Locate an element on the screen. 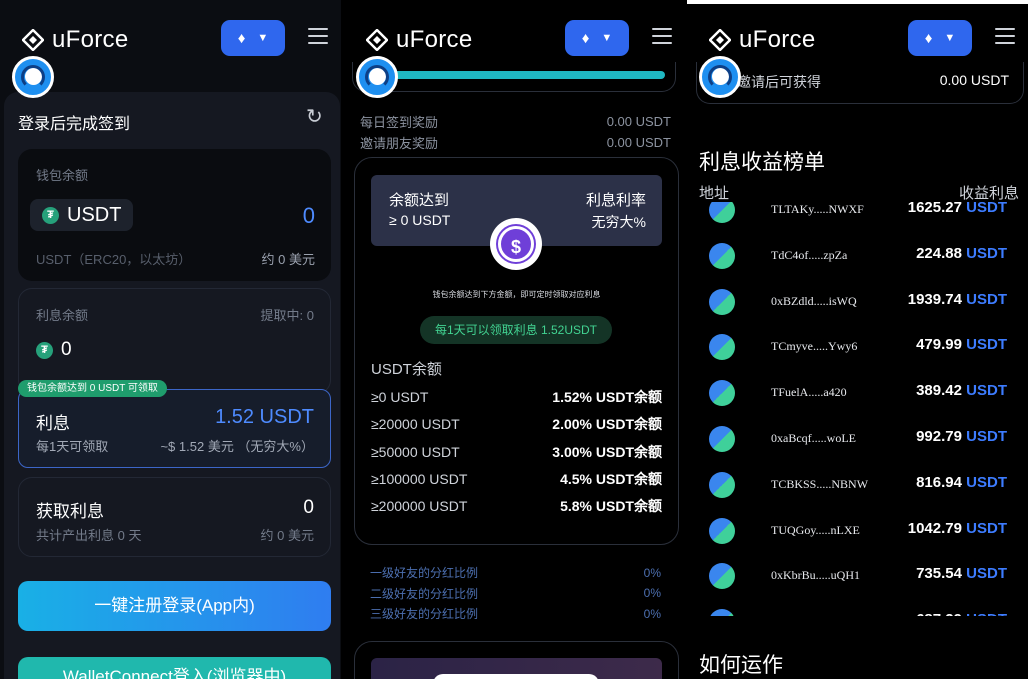 The height and width of the screenshot is (679, 1028). ranking-title: 利息收益榜单 is located at coordinates (762, 162).